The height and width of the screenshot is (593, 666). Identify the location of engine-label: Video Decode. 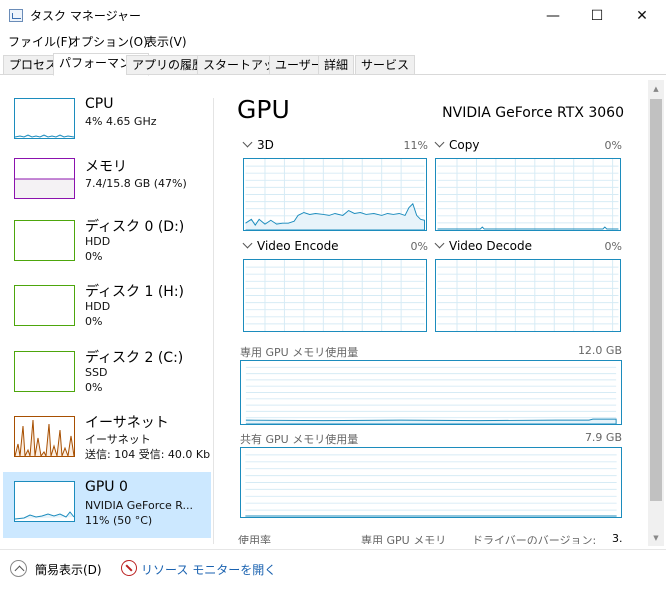
(490, 246).